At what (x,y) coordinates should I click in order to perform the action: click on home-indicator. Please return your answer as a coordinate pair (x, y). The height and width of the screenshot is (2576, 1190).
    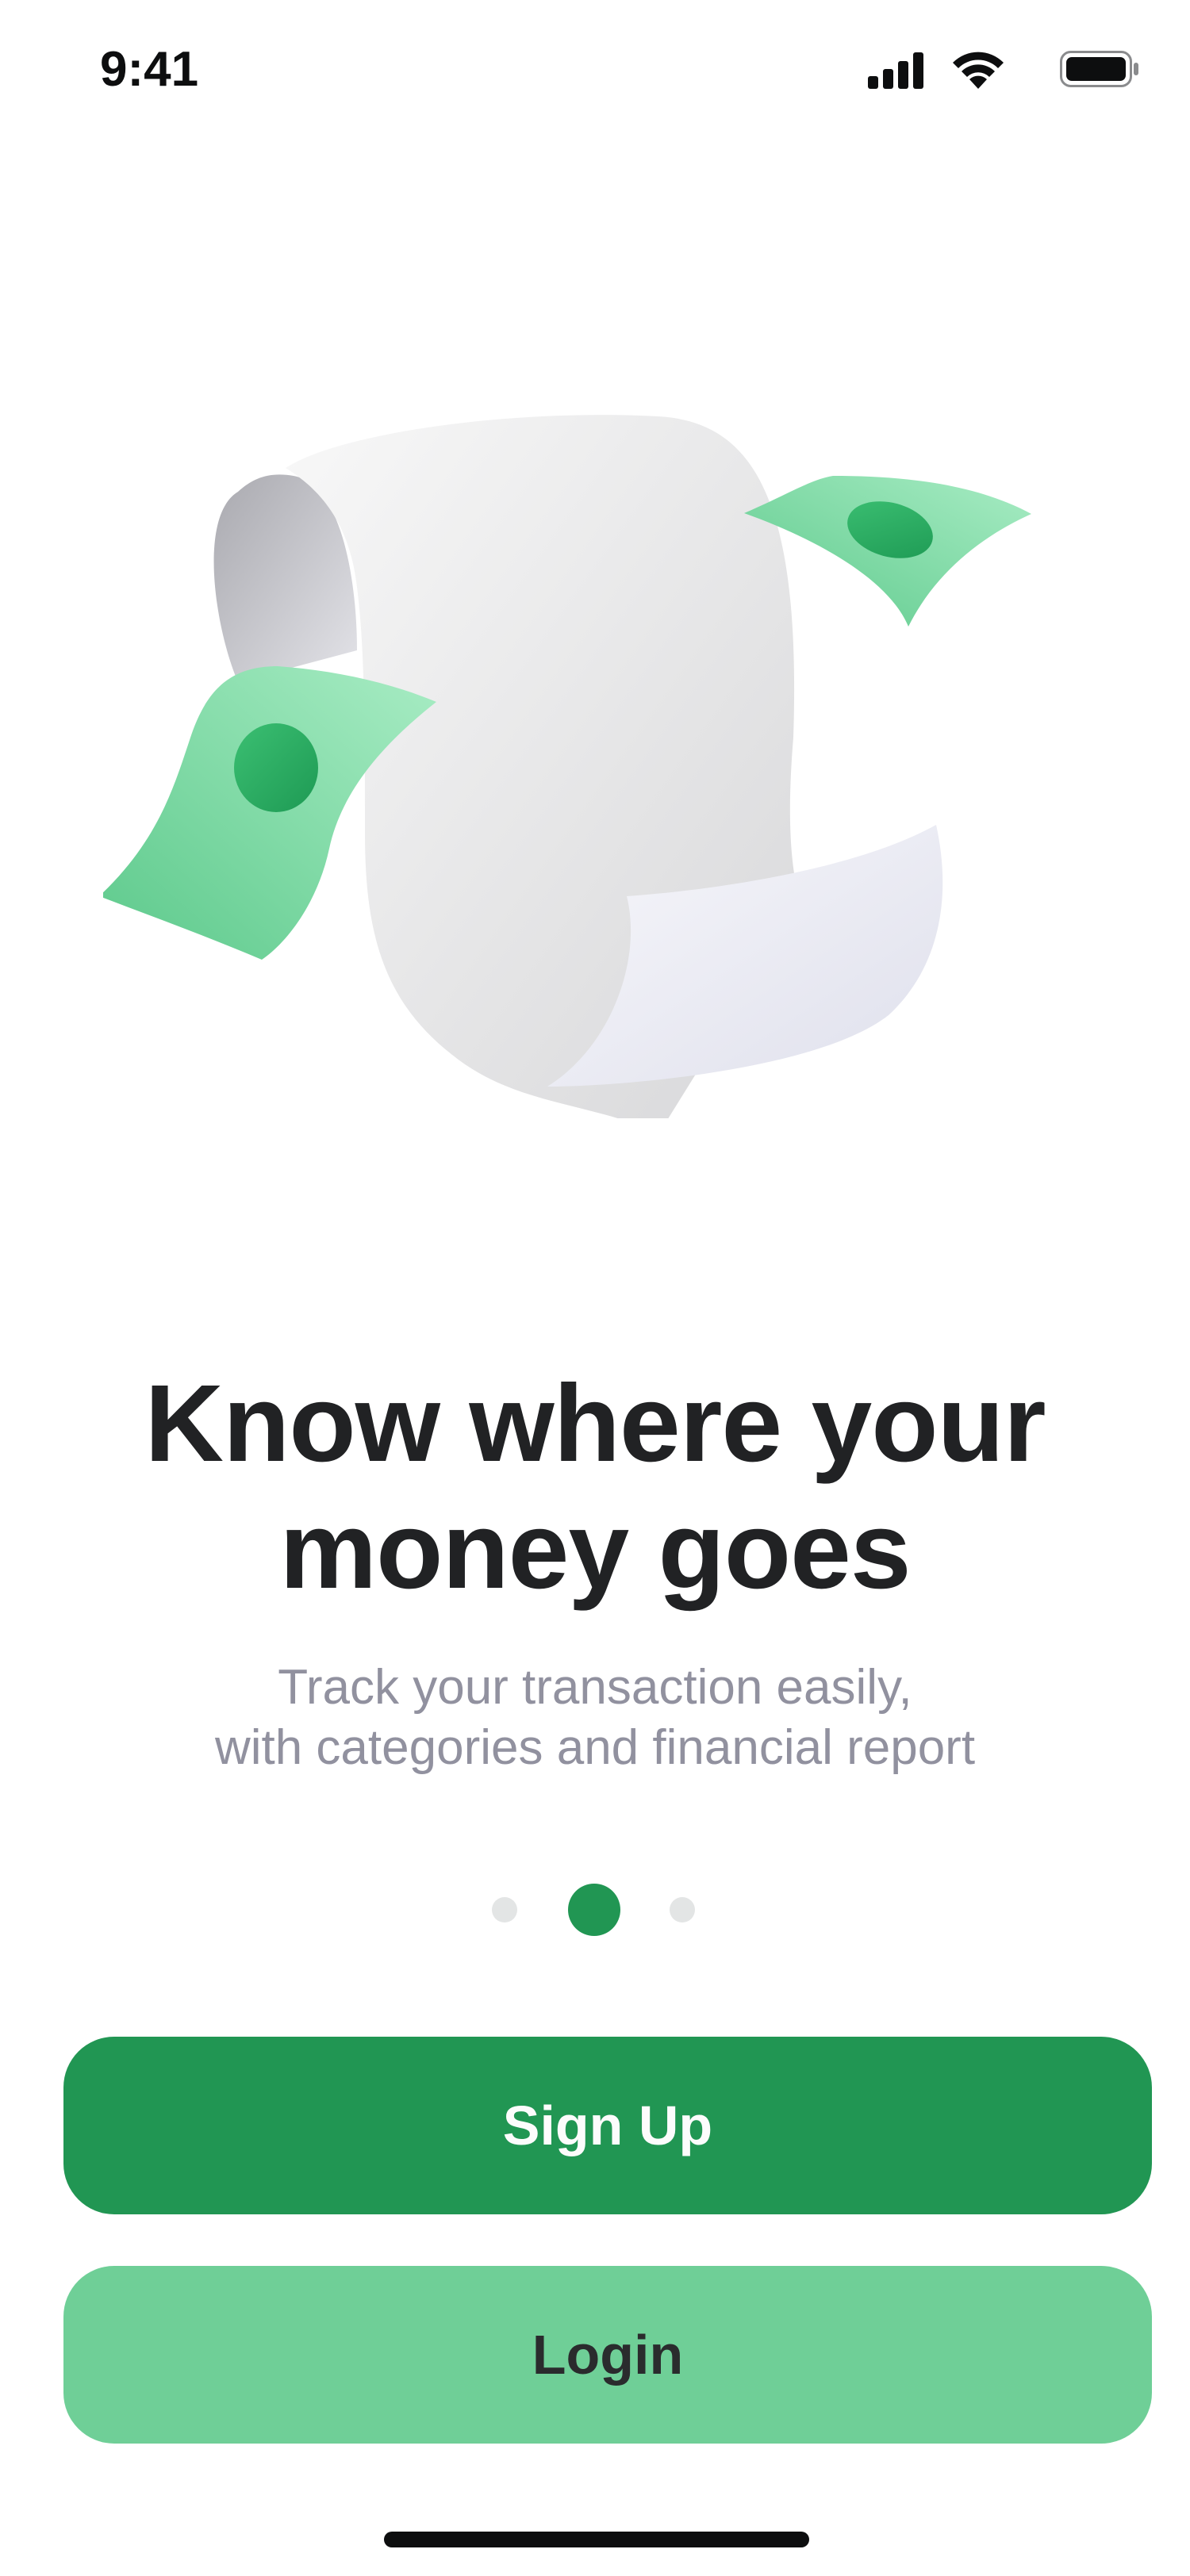
    Looking at the image, I should click on (596, 2540).